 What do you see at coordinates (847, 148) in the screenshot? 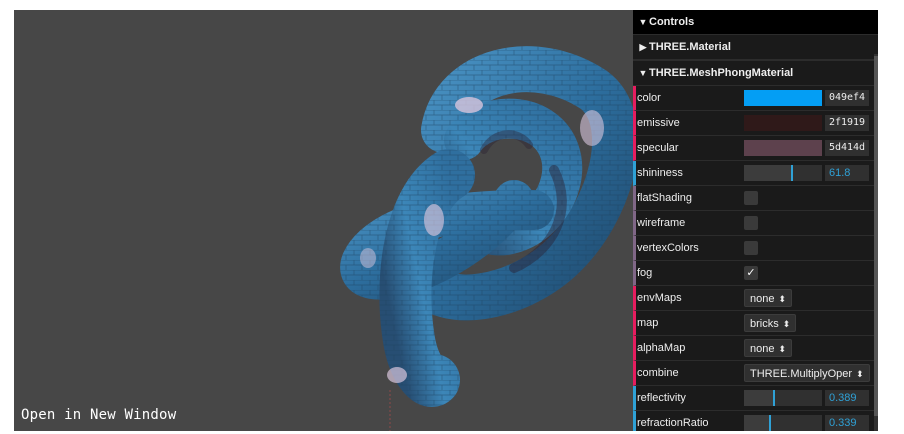
I see `specular-hex-input: 5d414d` at bounding box center [847, 148].